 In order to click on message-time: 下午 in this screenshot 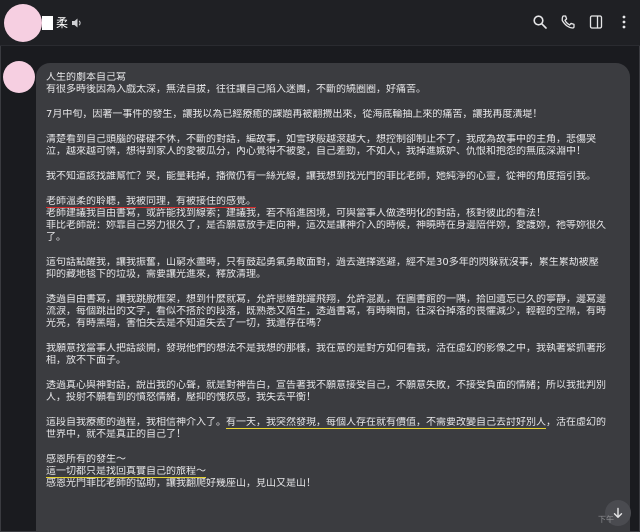, I will do `click(606, 519)`.